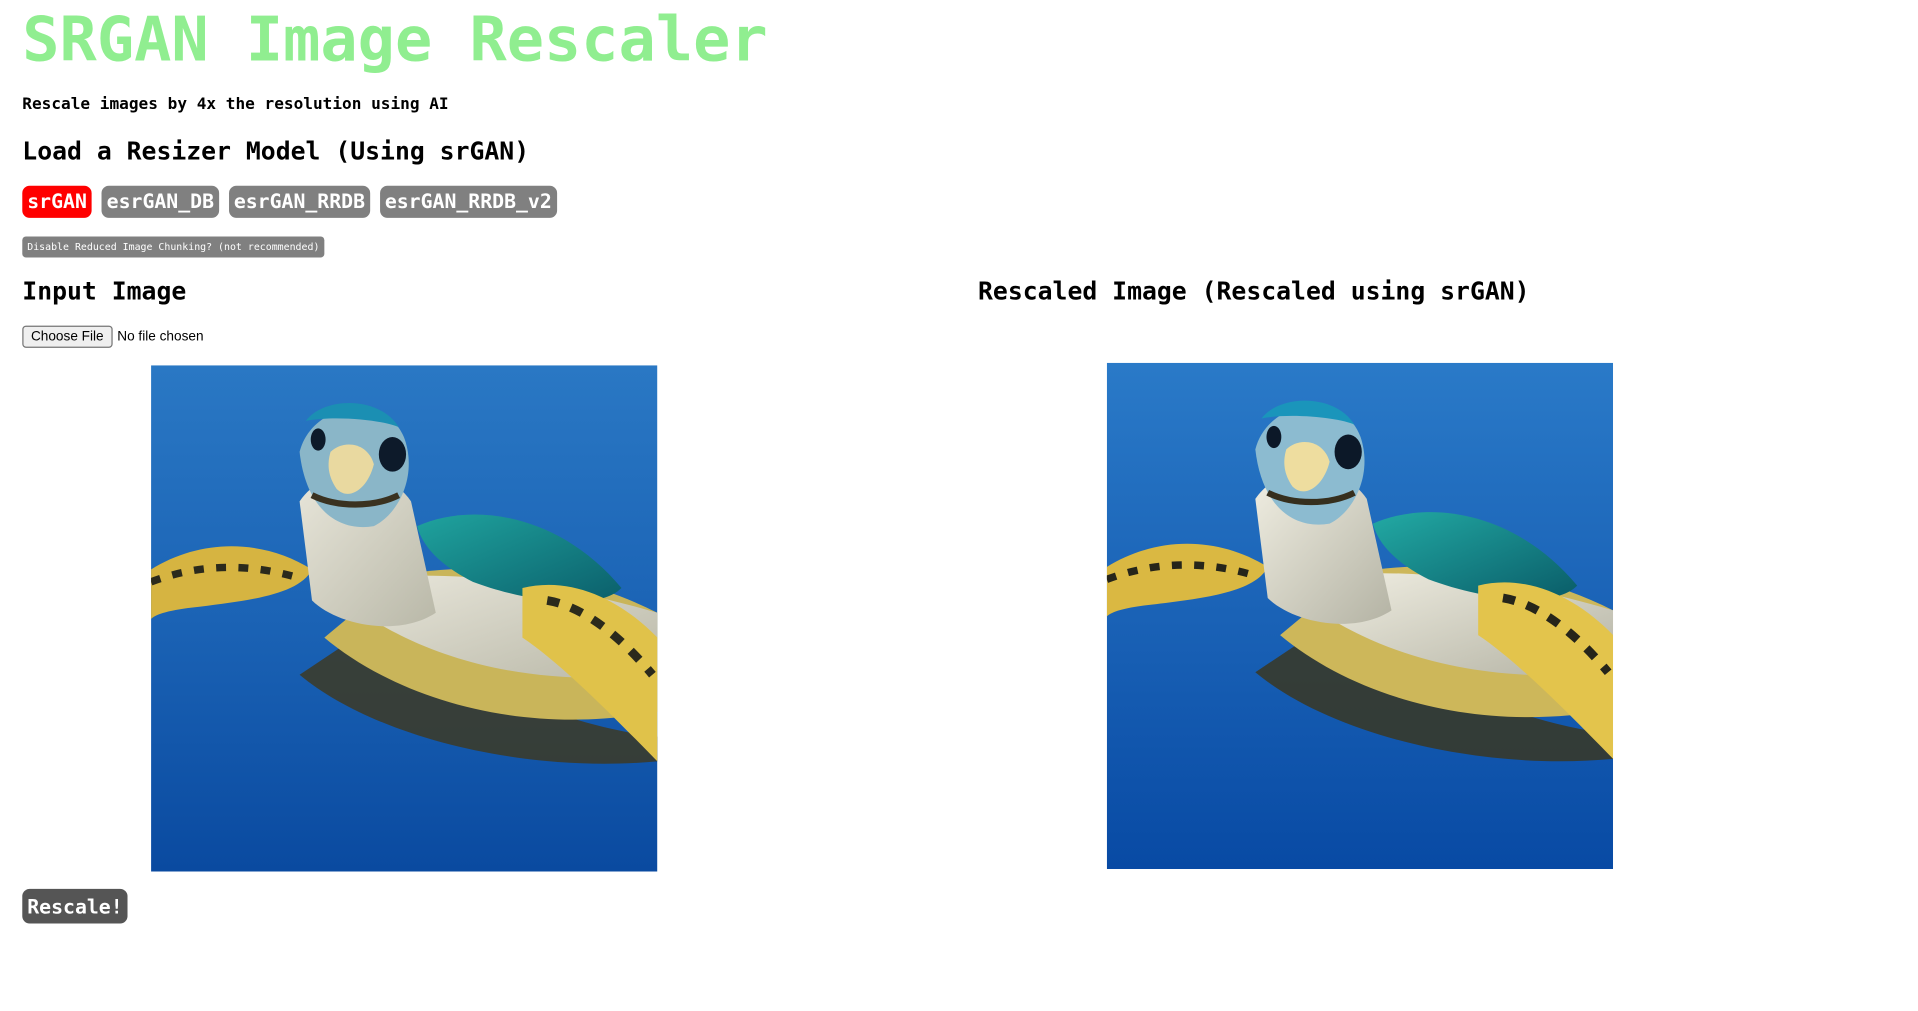 The image size is (1918, 1011). I want to click on file-status-text: No file chosen, so click(160, 337).